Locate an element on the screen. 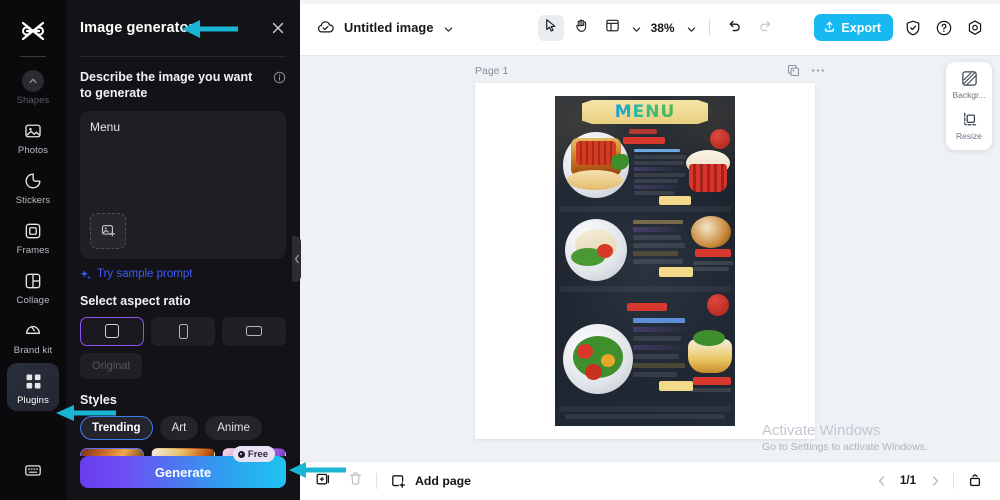 This screenshot has width=1000, height=500. generated-menu-poster: MENU is located at coordinates (645, 261).